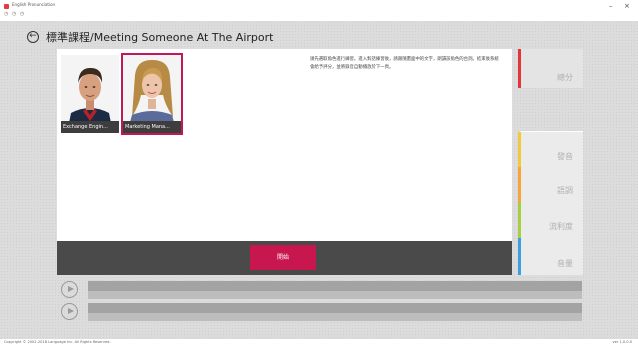  What do you see at coordinates (611, 6) in the screenshot?
I see `minimize-icon: –` at bounding box center [611, 6].